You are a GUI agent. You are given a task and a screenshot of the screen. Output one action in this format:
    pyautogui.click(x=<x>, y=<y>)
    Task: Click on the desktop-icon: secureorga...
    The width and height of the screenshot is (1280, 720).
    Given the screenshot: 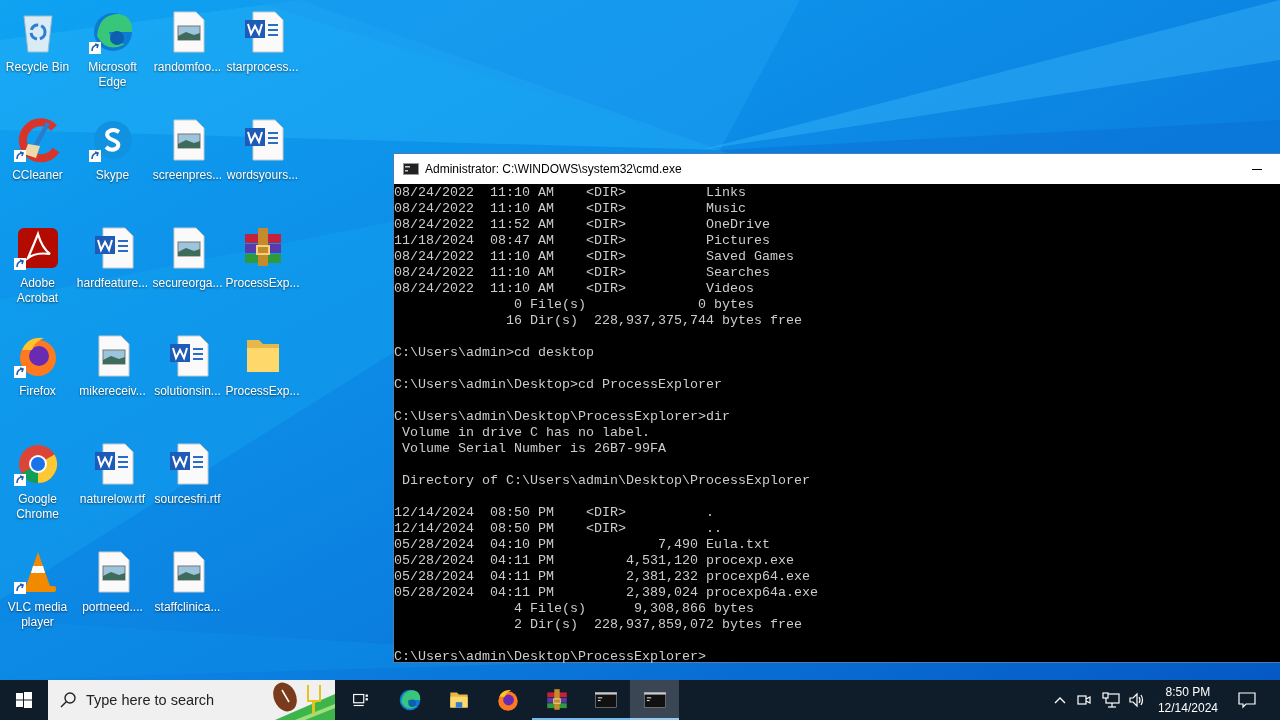 What is the action you would take?
    pyautogui.click(x=187, y=278)
    